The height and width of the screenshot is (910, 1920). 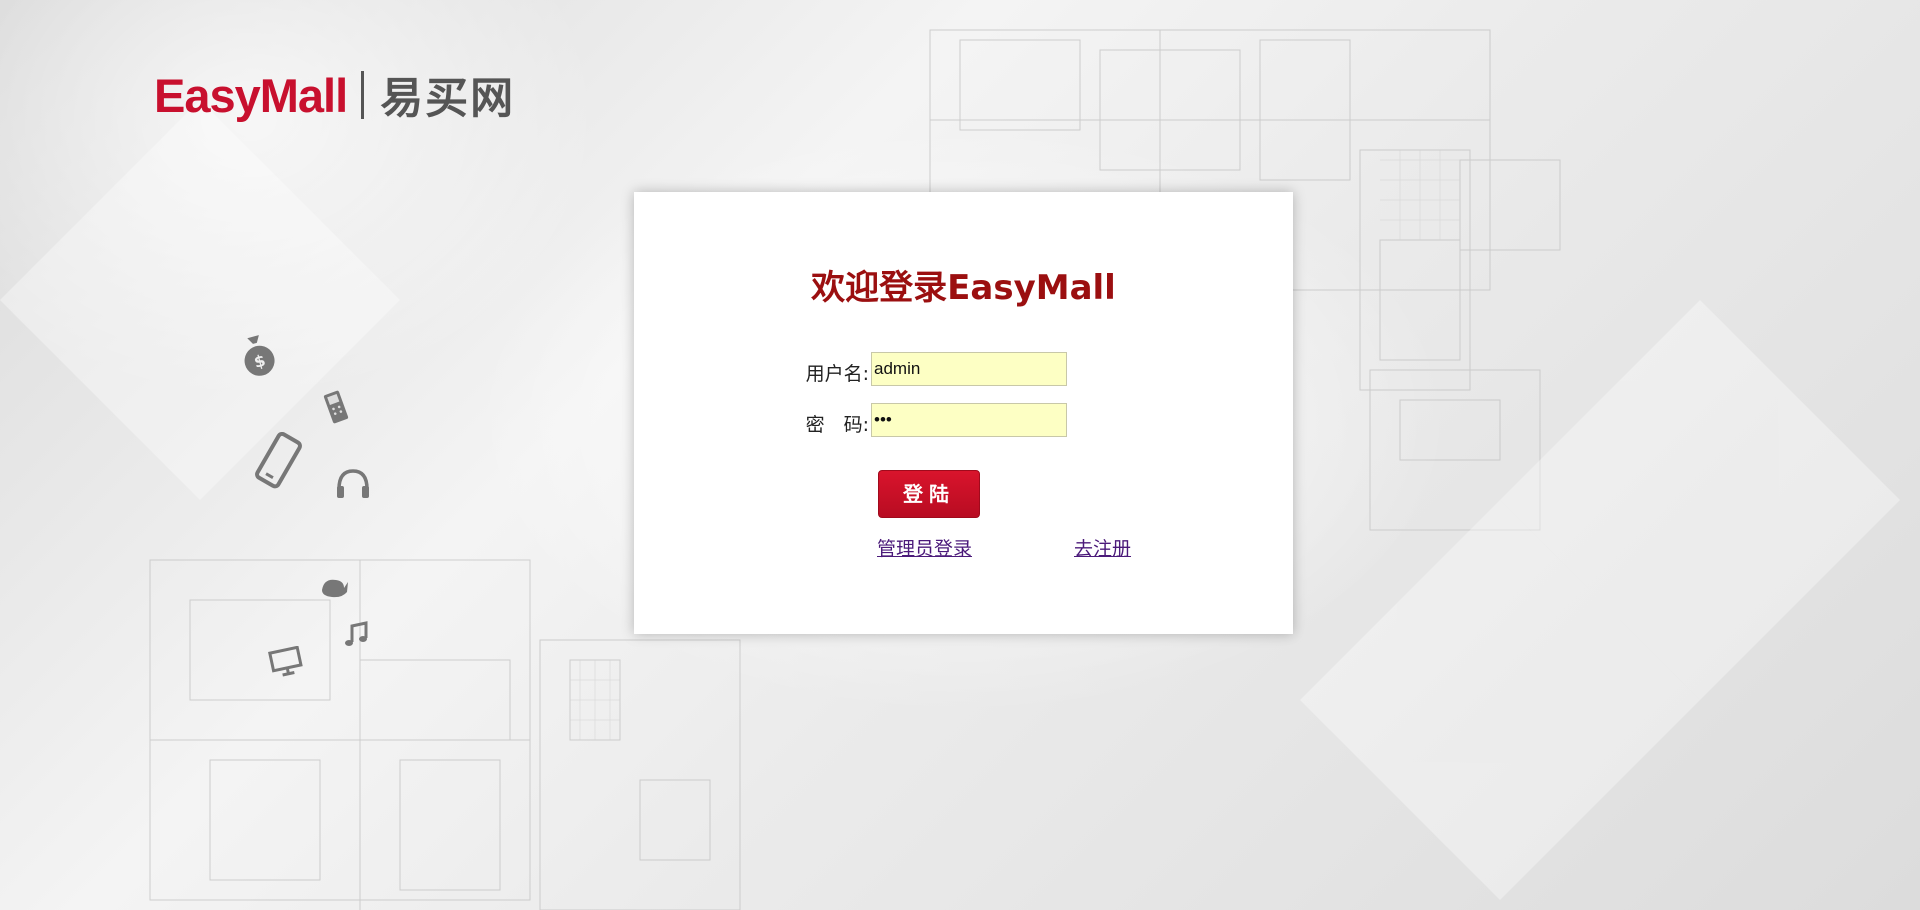 I want to click on login-button: 登陆, so click(x=929, y=494).